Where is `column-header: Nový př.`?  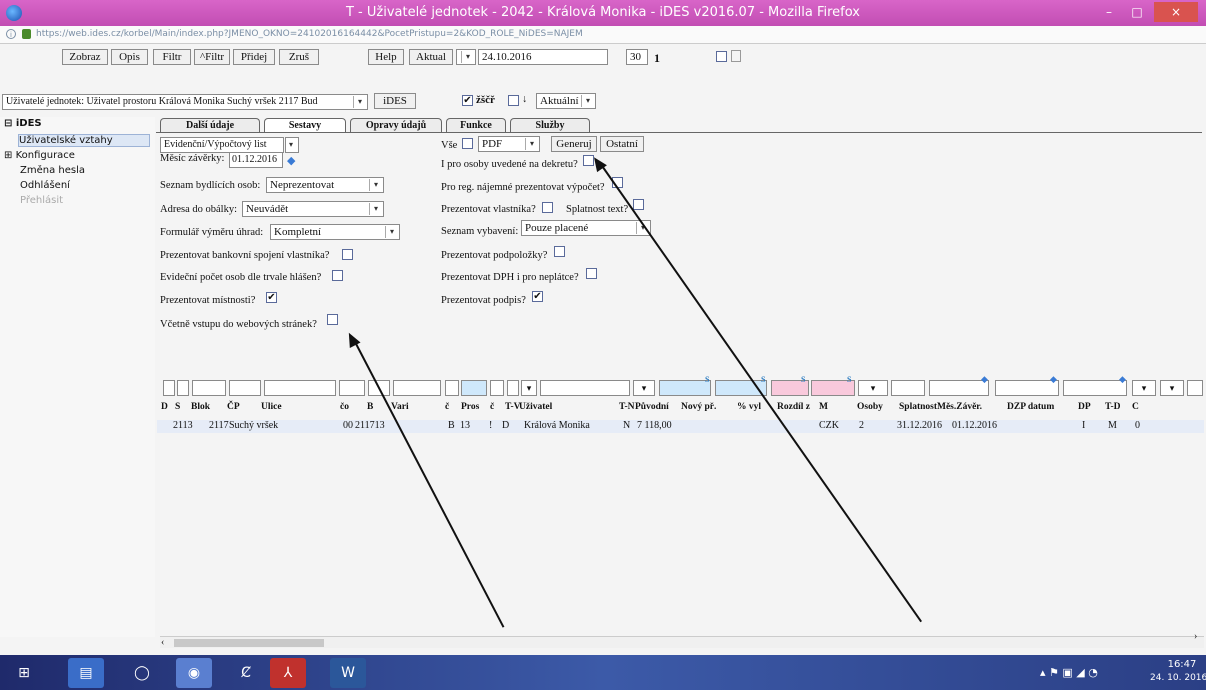
column-header: Nový př. is located at coordinates (698, 407).